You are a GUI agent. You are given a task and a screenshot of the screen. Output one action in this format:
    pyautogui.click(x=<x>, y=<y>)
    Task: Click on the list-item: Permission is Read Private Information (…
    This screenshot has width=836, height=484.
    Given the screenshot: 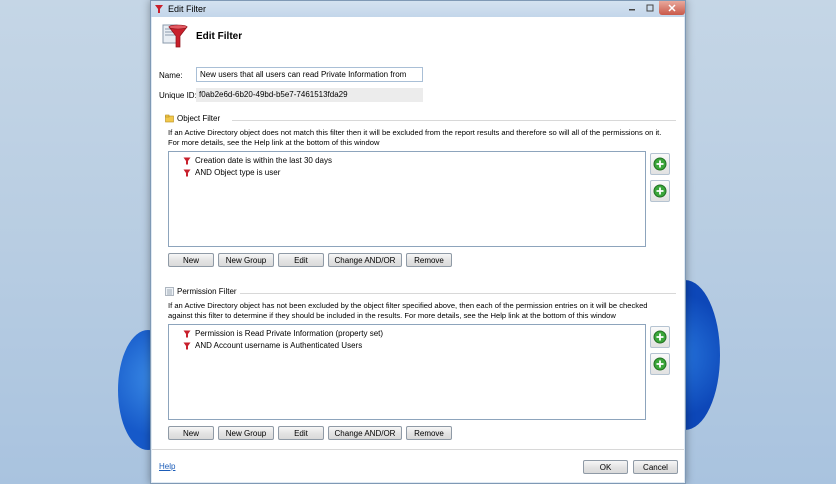 What is the action you would take?
    pyautogui.click(x=283, y=333)
    